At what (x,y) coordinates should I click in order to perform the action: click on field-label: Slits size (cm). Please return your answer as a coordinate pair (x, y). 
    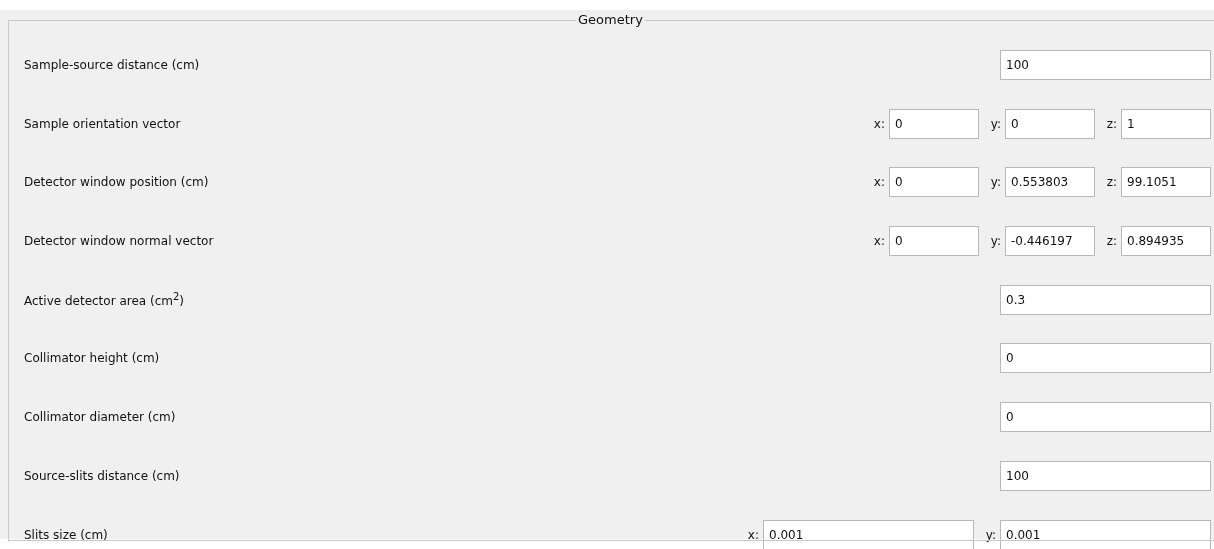
    Looking at the image, I should click on (66, 534).